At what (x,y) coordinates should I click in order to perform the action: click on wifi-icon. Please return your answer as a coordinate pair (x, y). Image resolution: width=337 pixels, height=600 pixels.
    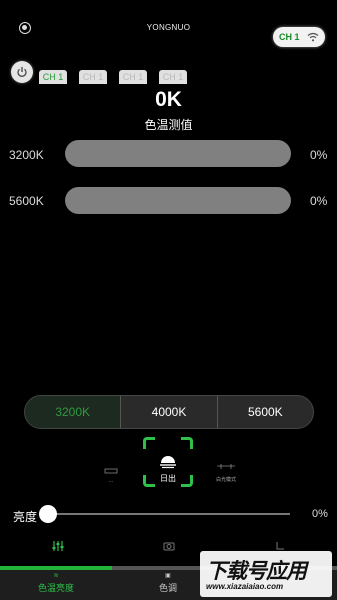
    Looking at the image, I should click on (313, 37).